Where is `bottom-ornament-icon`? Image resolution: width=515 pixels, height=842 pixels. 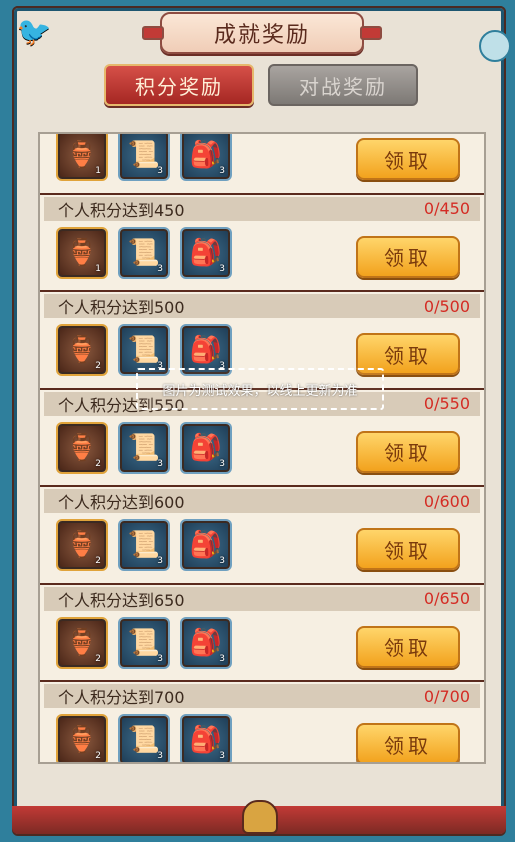
bottom-ornament-icon is located at coordinates (260, 817).